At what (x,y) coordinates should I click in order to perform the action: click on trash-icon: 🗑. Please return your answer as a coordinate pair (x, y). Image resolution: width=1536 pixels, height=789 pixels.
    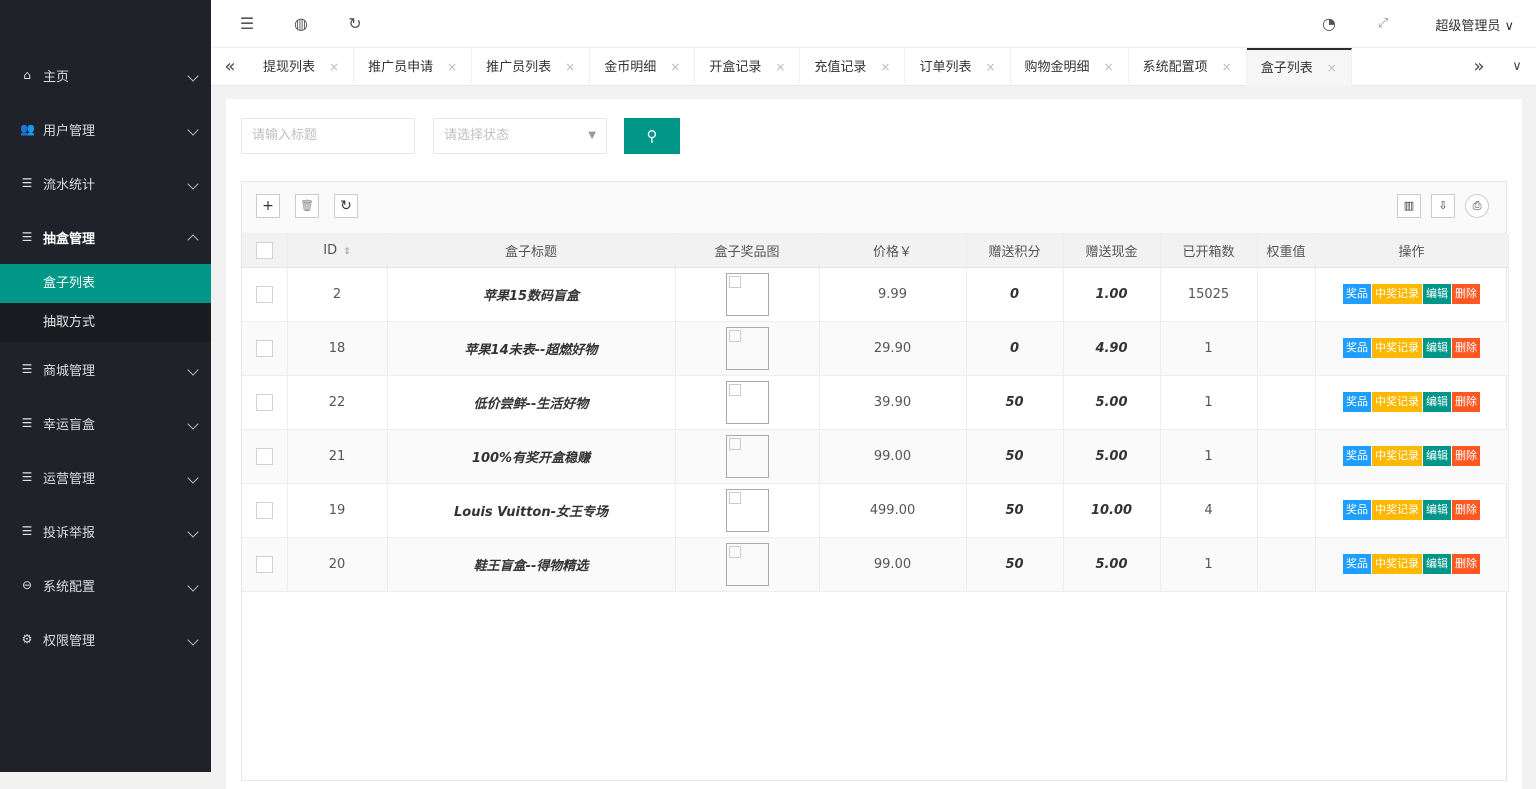
    Looking at the image, I should click on (307, 206).